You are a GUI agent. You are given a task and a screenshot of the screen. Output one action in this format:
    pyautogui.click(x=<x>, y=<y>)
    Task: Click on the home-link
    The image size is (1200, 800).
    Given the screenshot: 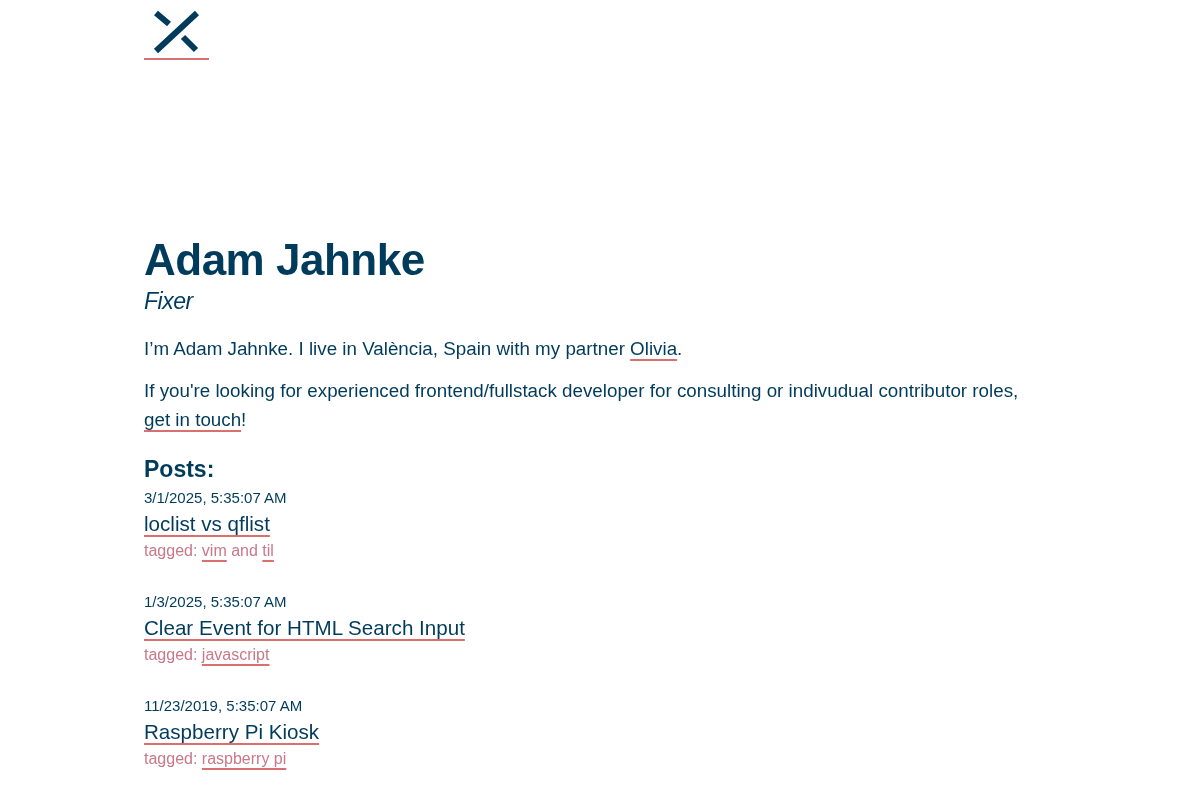 What is the action you would take?
    pyautogui.click(x=176, y=34)
    